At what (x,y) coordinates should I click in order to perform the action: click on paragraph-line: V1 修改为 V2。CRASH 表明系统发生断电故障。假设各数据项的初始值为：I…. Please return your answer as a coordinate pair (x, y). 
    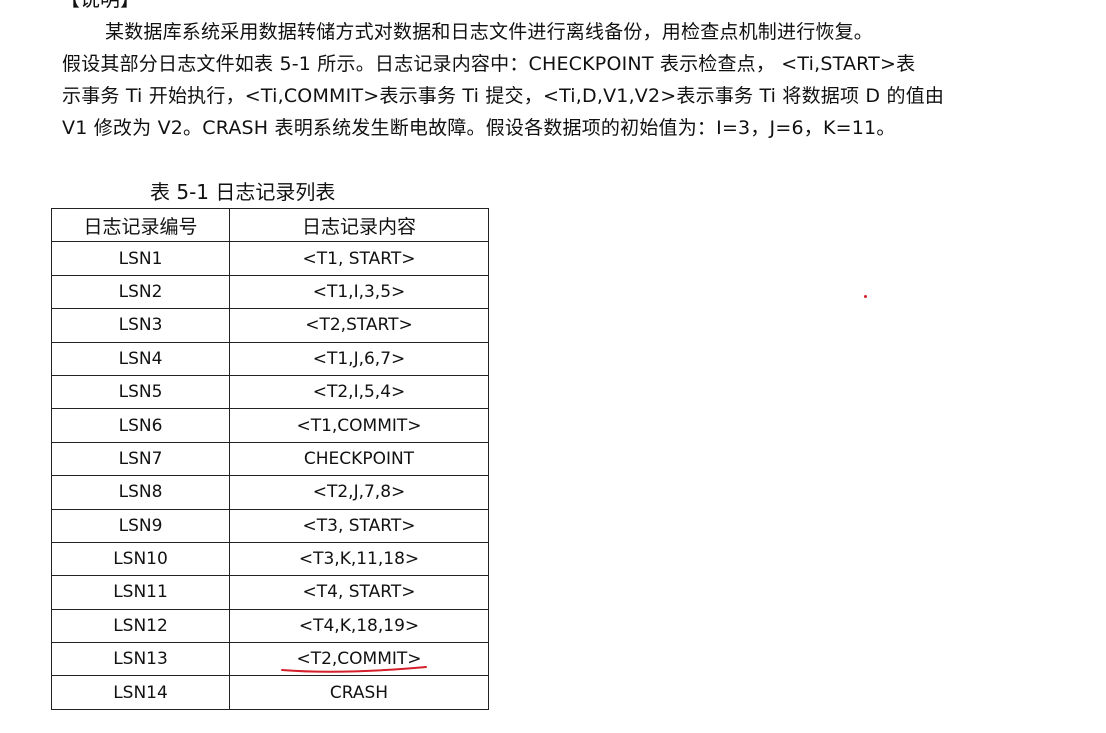
    Looking at the image, I should click on (479, 128).